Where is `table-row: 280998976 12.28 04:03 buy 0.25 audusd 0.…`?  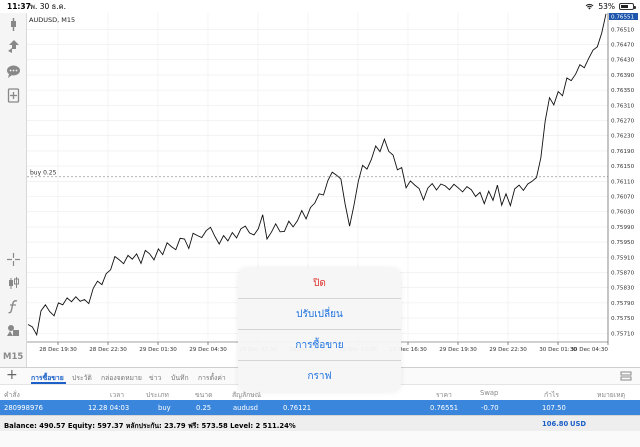 table-row: 280998976 12.28 04:03 buy 0.25 audusd 0.… is located at coordinates (320, 407).